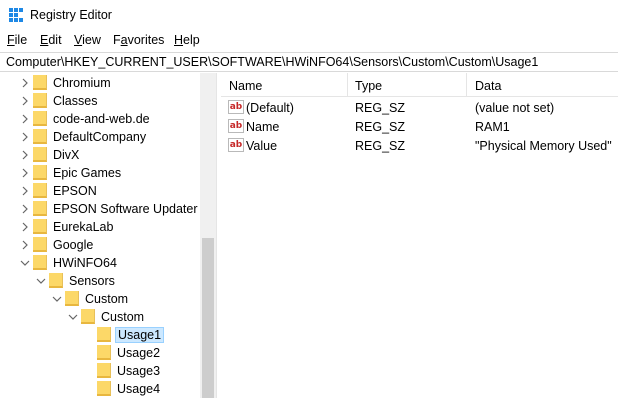 The image size is (618, 398). I want to click on value-row: ab (Default) REG_SZ (value not set), so click(419, 107).